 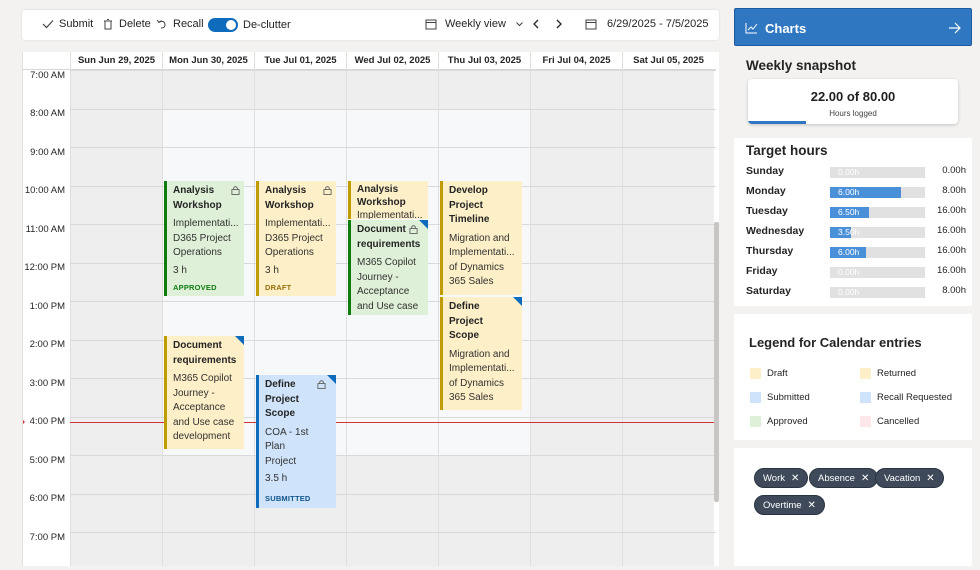 I want to click on calendar-scrollbar, so click(x=716, y=362).